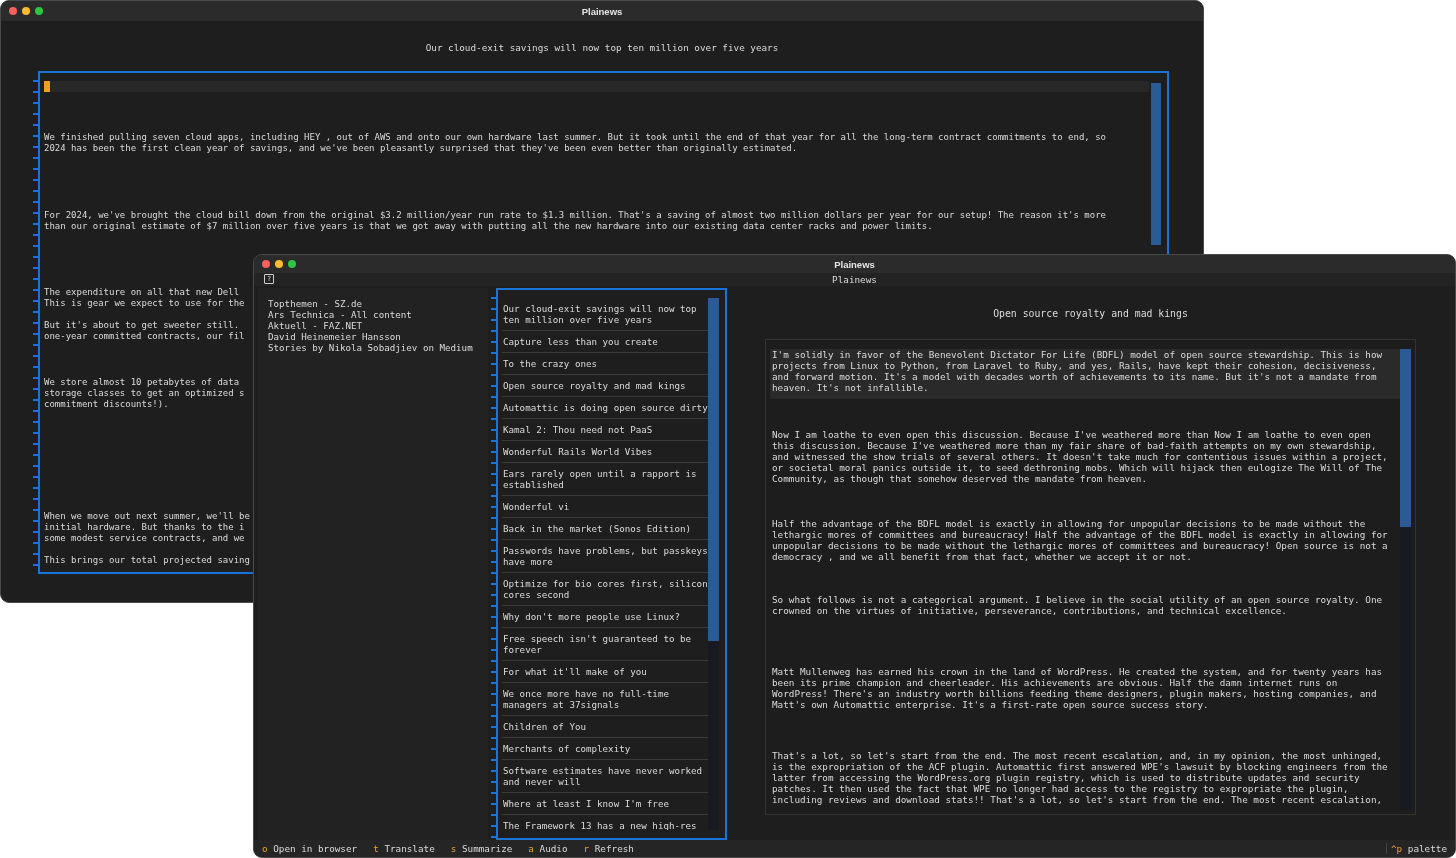 The width and height of the screenshot is (1456, 858). What do you see at coordinates (147, 527) in the screenshot?
I see `article-paragraph: When we move out next summer, we'll be initial hardware. But thanks to the i some modest service contracts, and we` at bounding box center [147, 527].